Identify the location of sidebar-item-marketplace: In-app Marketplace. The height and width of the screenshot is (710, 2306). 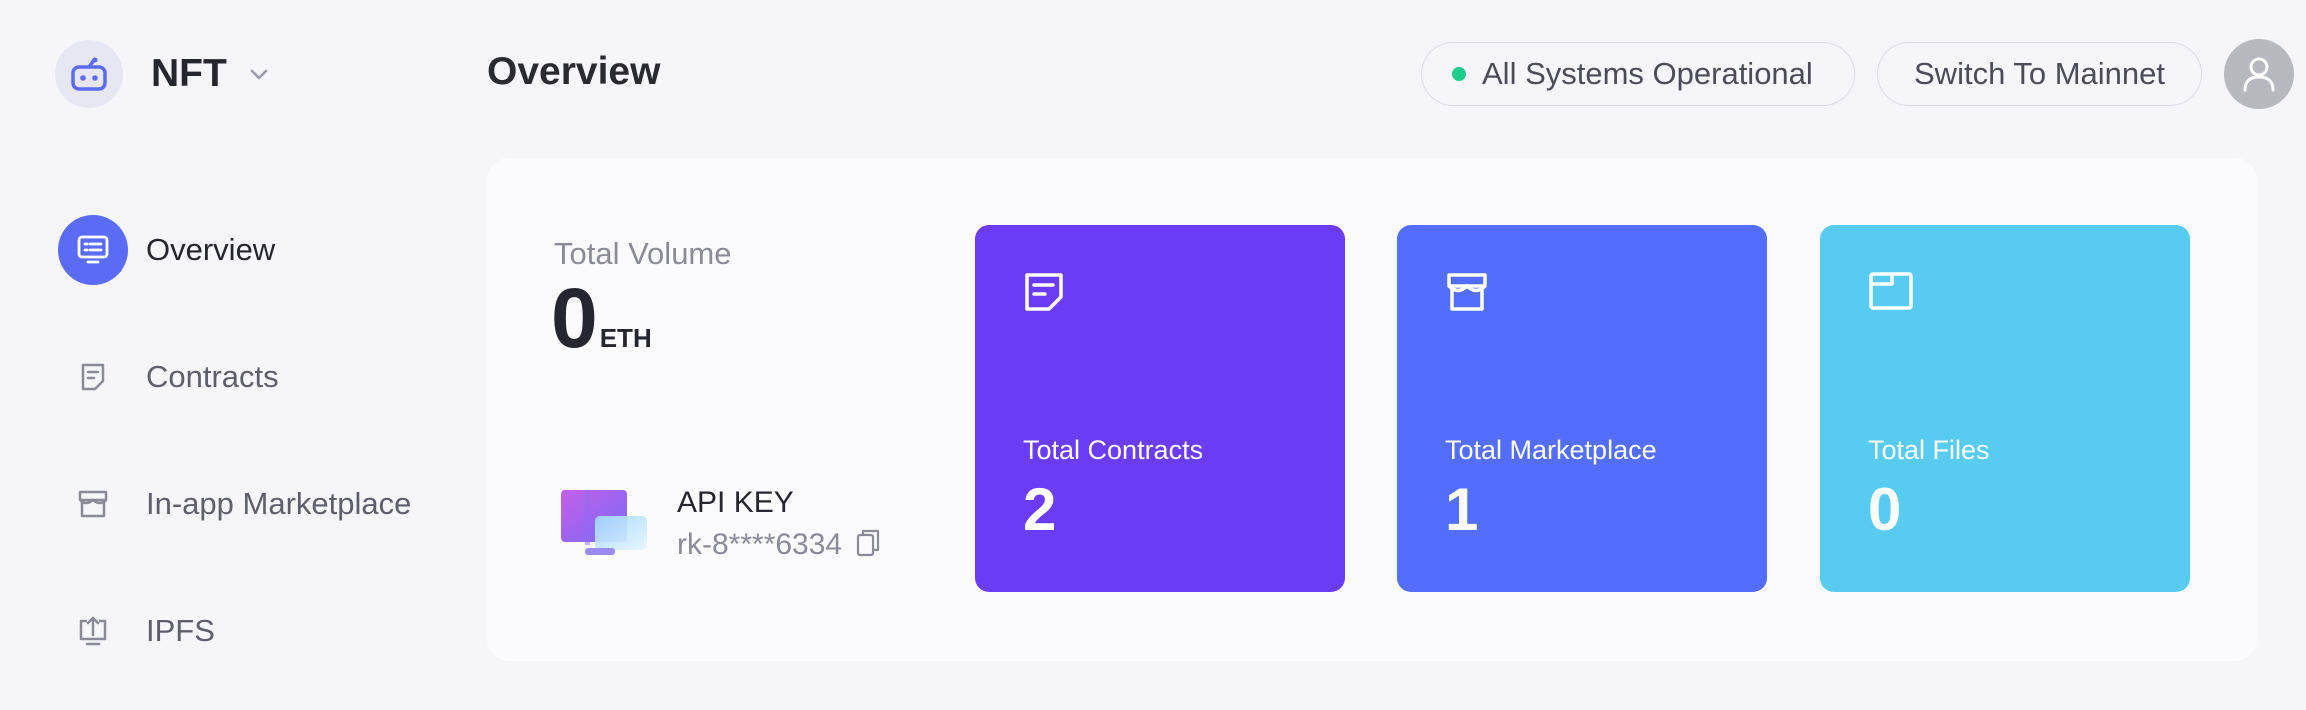
(258, 504).